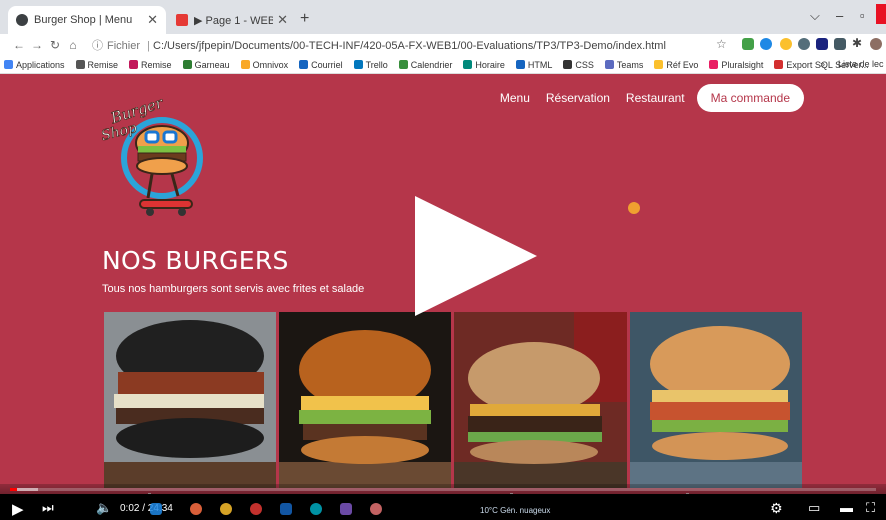 This screenshot has width=886, height=520. I want to click on page-title: NOS BURGERS, so click(195, 260).